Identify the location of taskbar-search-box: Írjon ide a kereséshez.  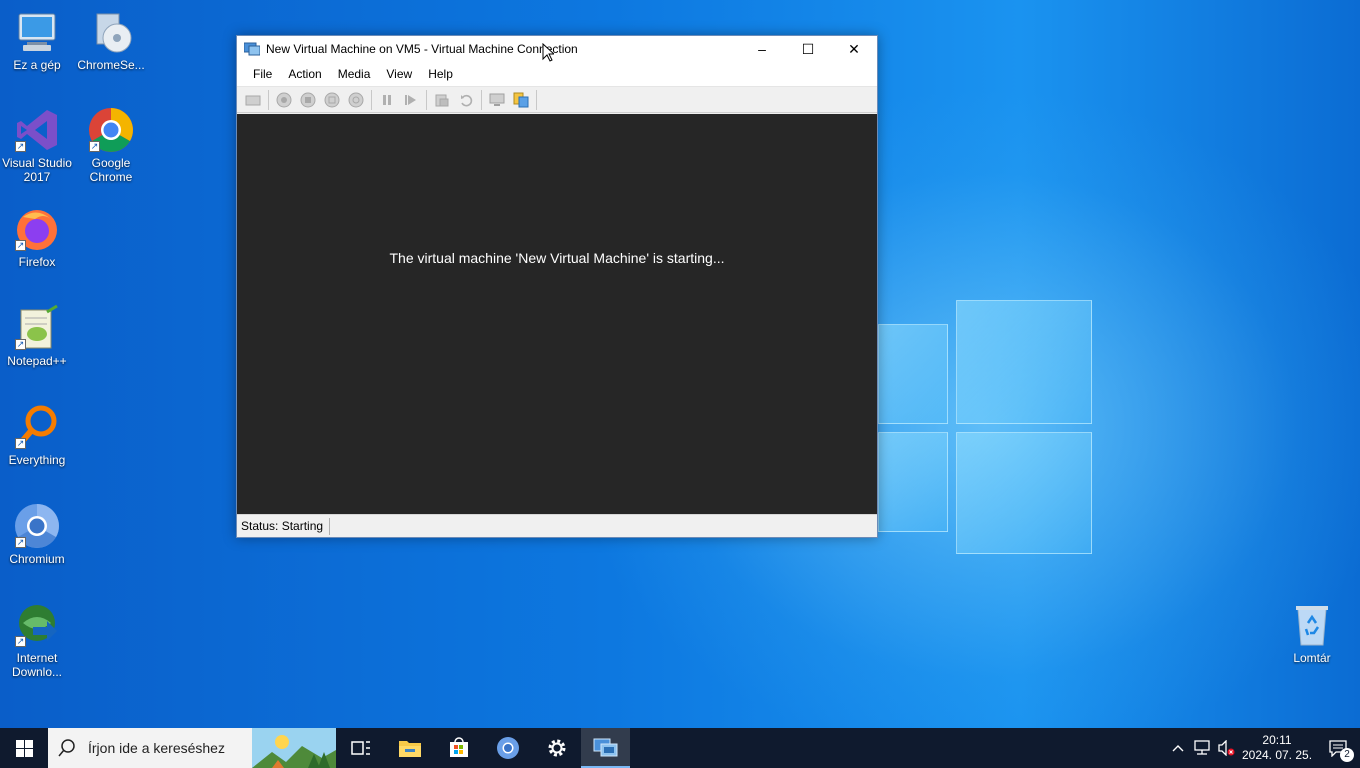
(192, 748).